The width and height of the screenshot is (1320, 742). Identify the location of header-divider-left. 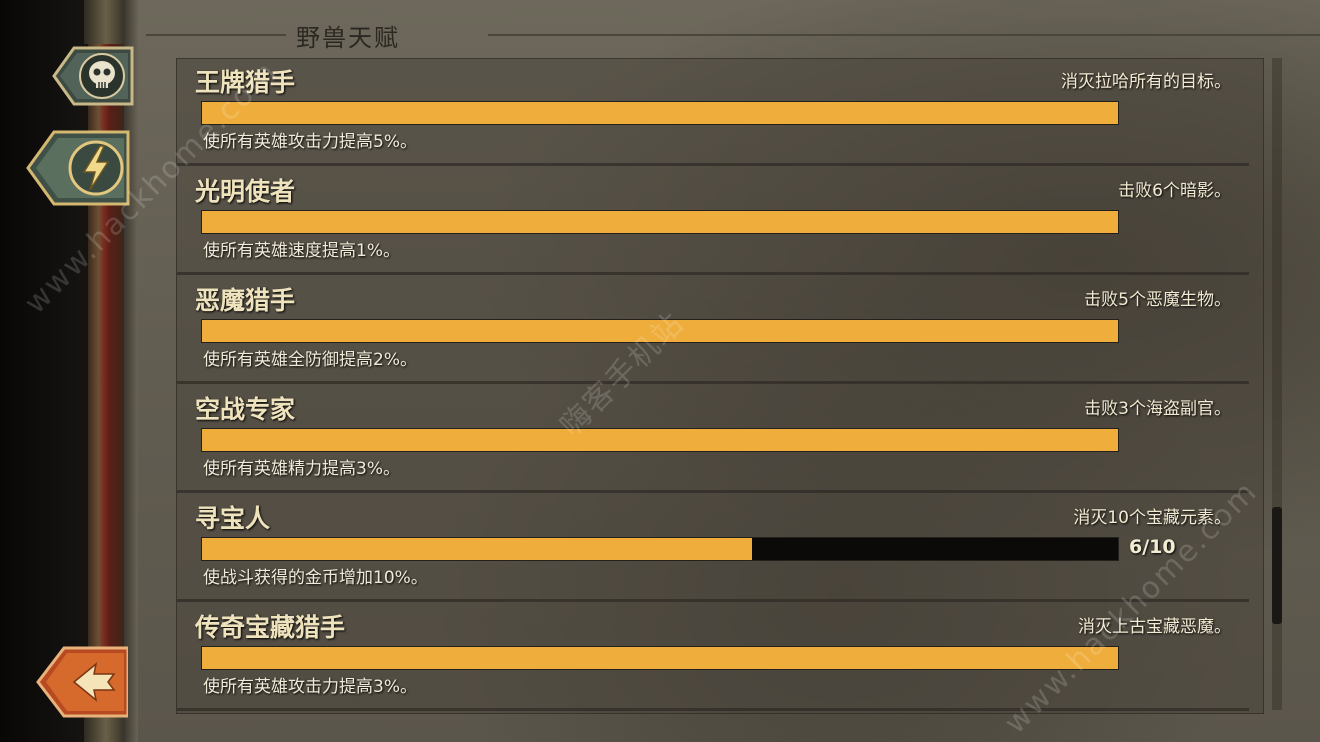
(216, 35).